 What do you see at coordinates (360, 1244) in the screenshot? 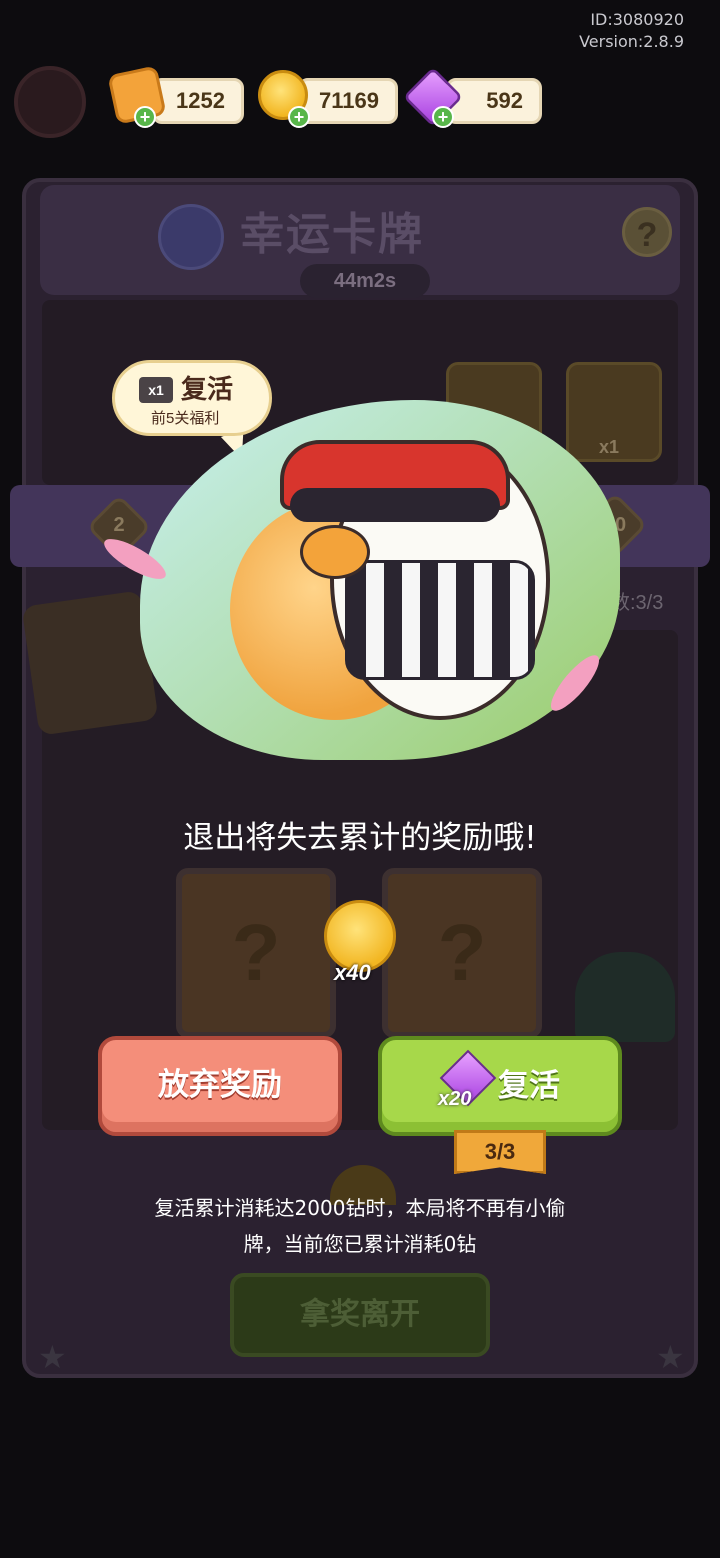
I see `revive-notice-line2: 牌，当前您已累计消耗0钻` at bounding box center [360, 1244].